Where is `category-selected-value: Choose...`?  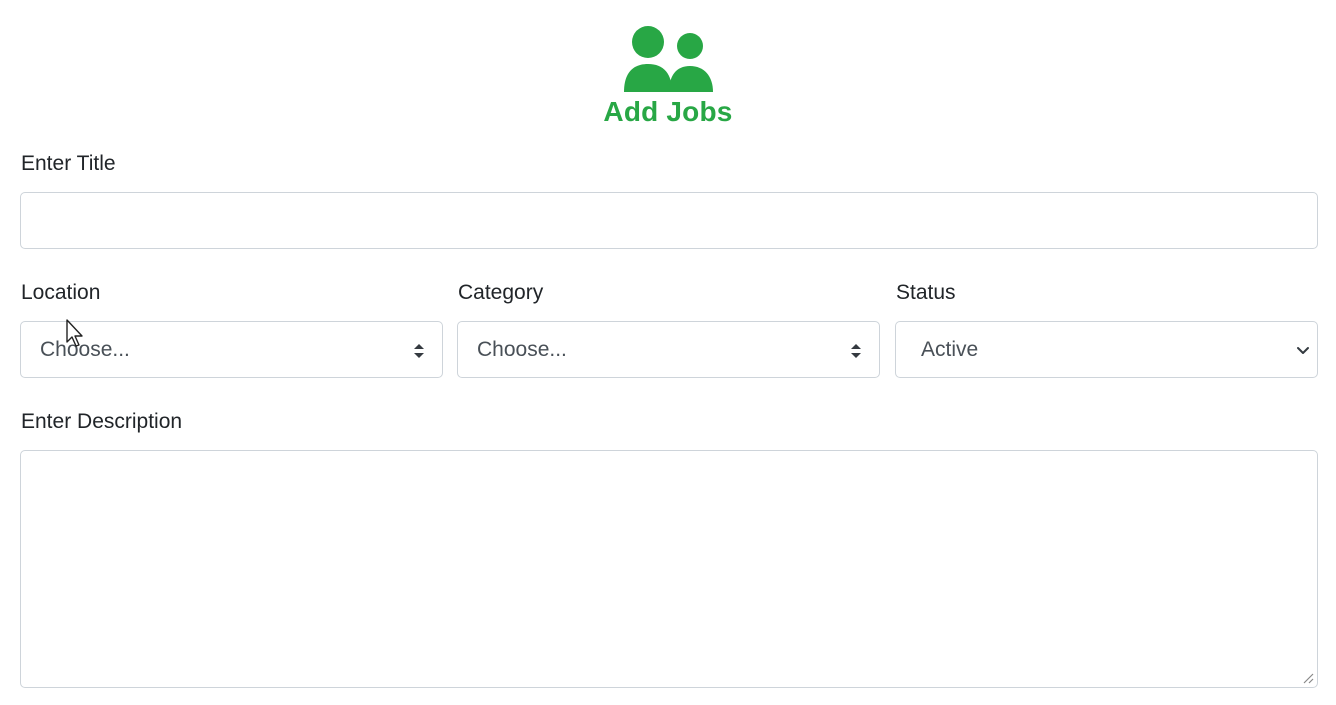
category-selected-value: Choose... is located at coordinates (522, 349).